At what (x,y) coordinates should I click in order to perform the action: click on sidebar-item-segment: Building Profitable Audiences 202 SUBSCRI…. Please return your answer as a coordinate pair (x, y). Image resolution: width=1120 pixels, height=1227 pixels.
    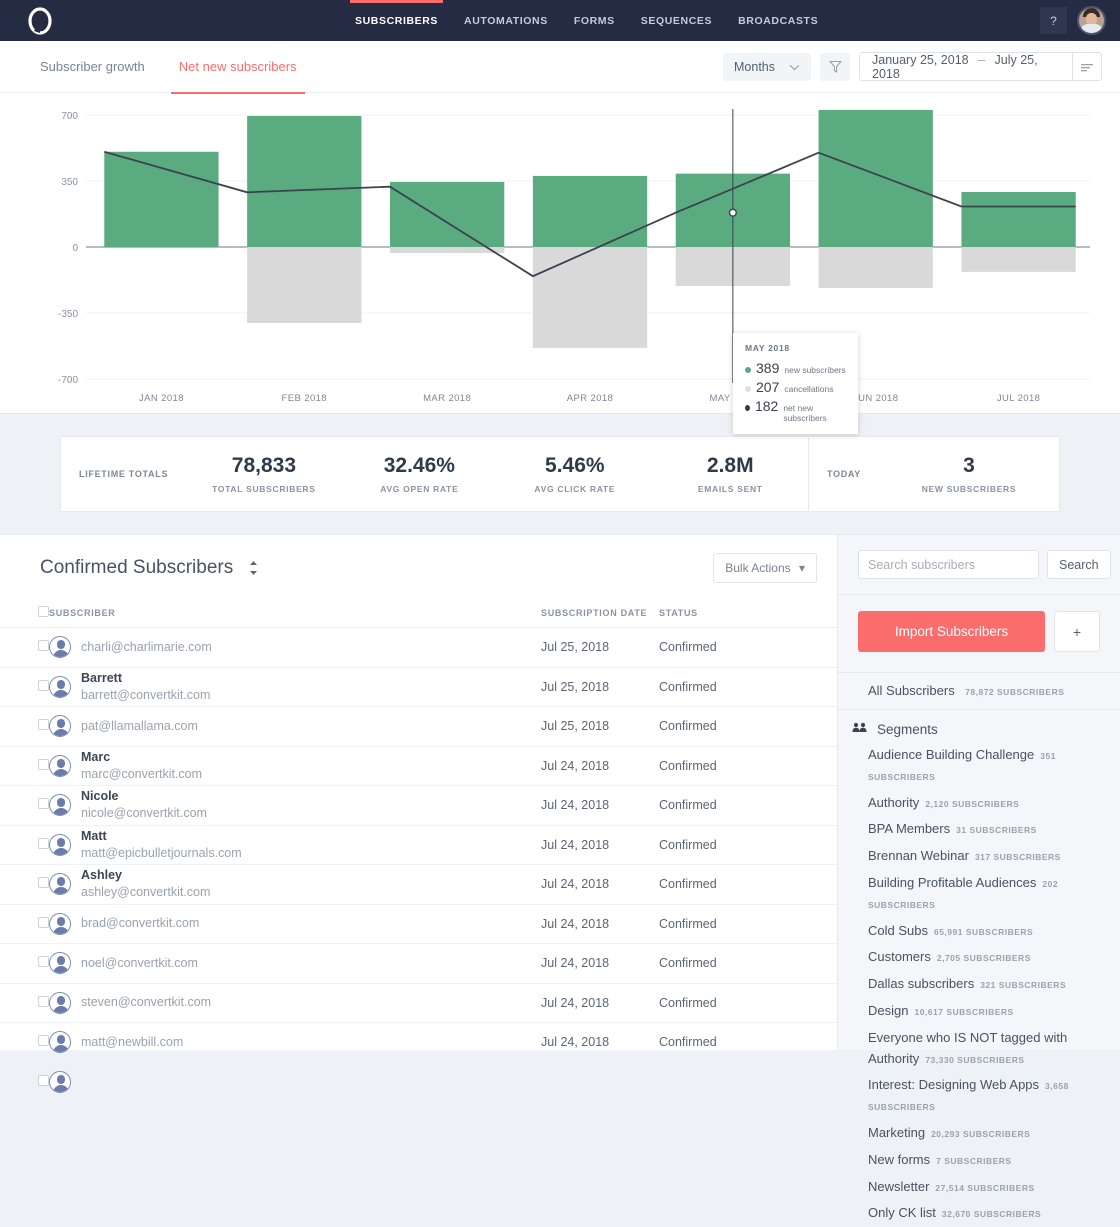
    Looking at the image, I should click on (987, 894).